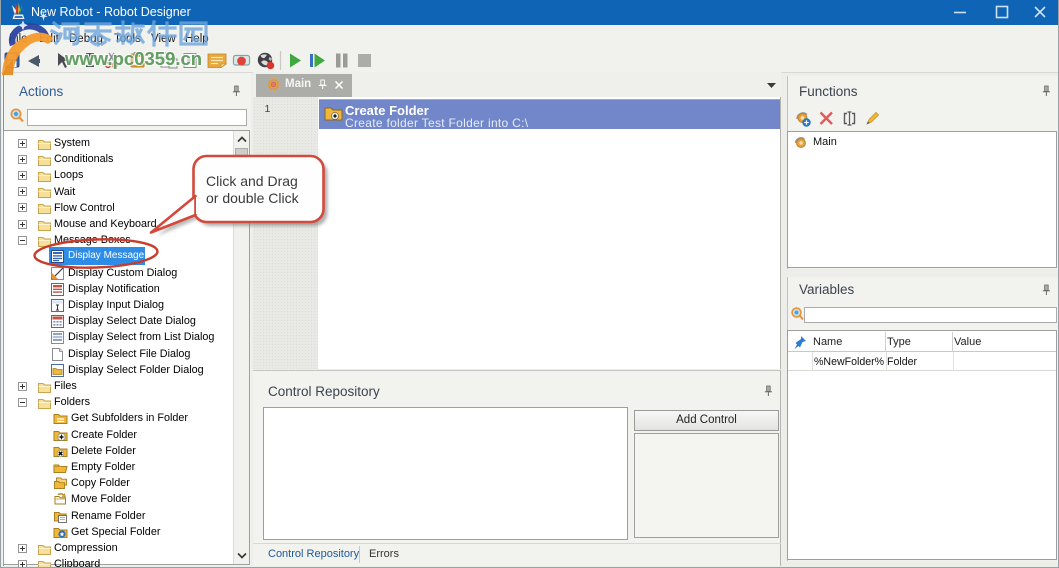 The image size is (1059, 568). What do you see at coordinates (253, 198) in the screenshot?
I see `svg-text: or double Click` at bounding box center [253, 198].